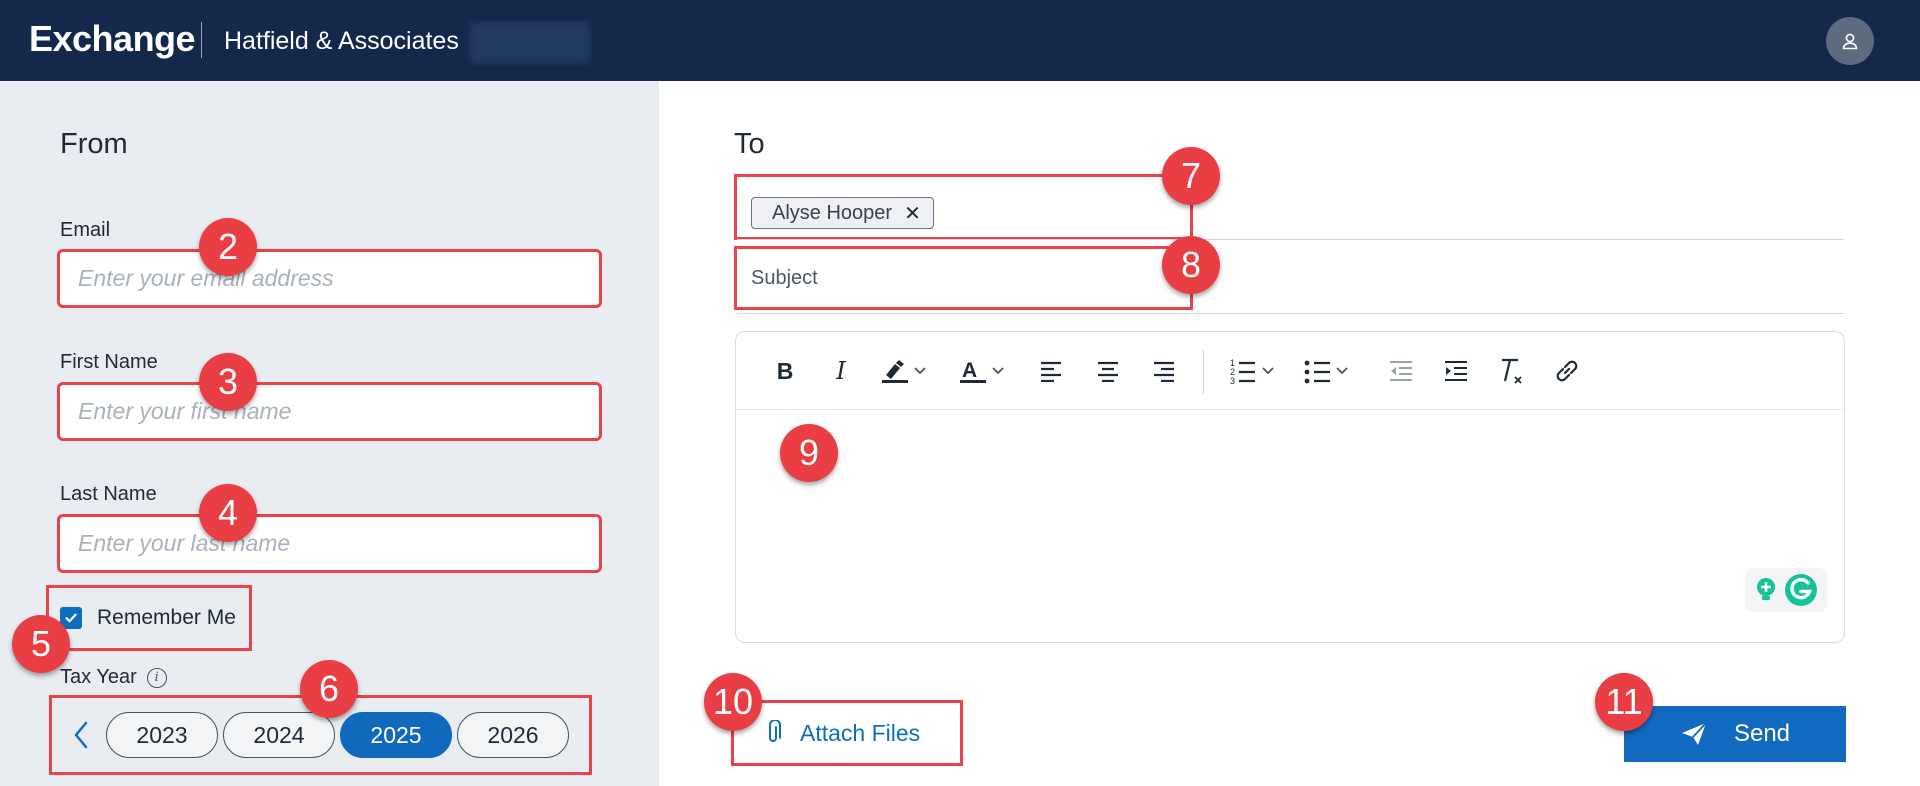  Describe the element at coordinates (841, 371) in the screenshot. I see `italic-icon: I` at that location.